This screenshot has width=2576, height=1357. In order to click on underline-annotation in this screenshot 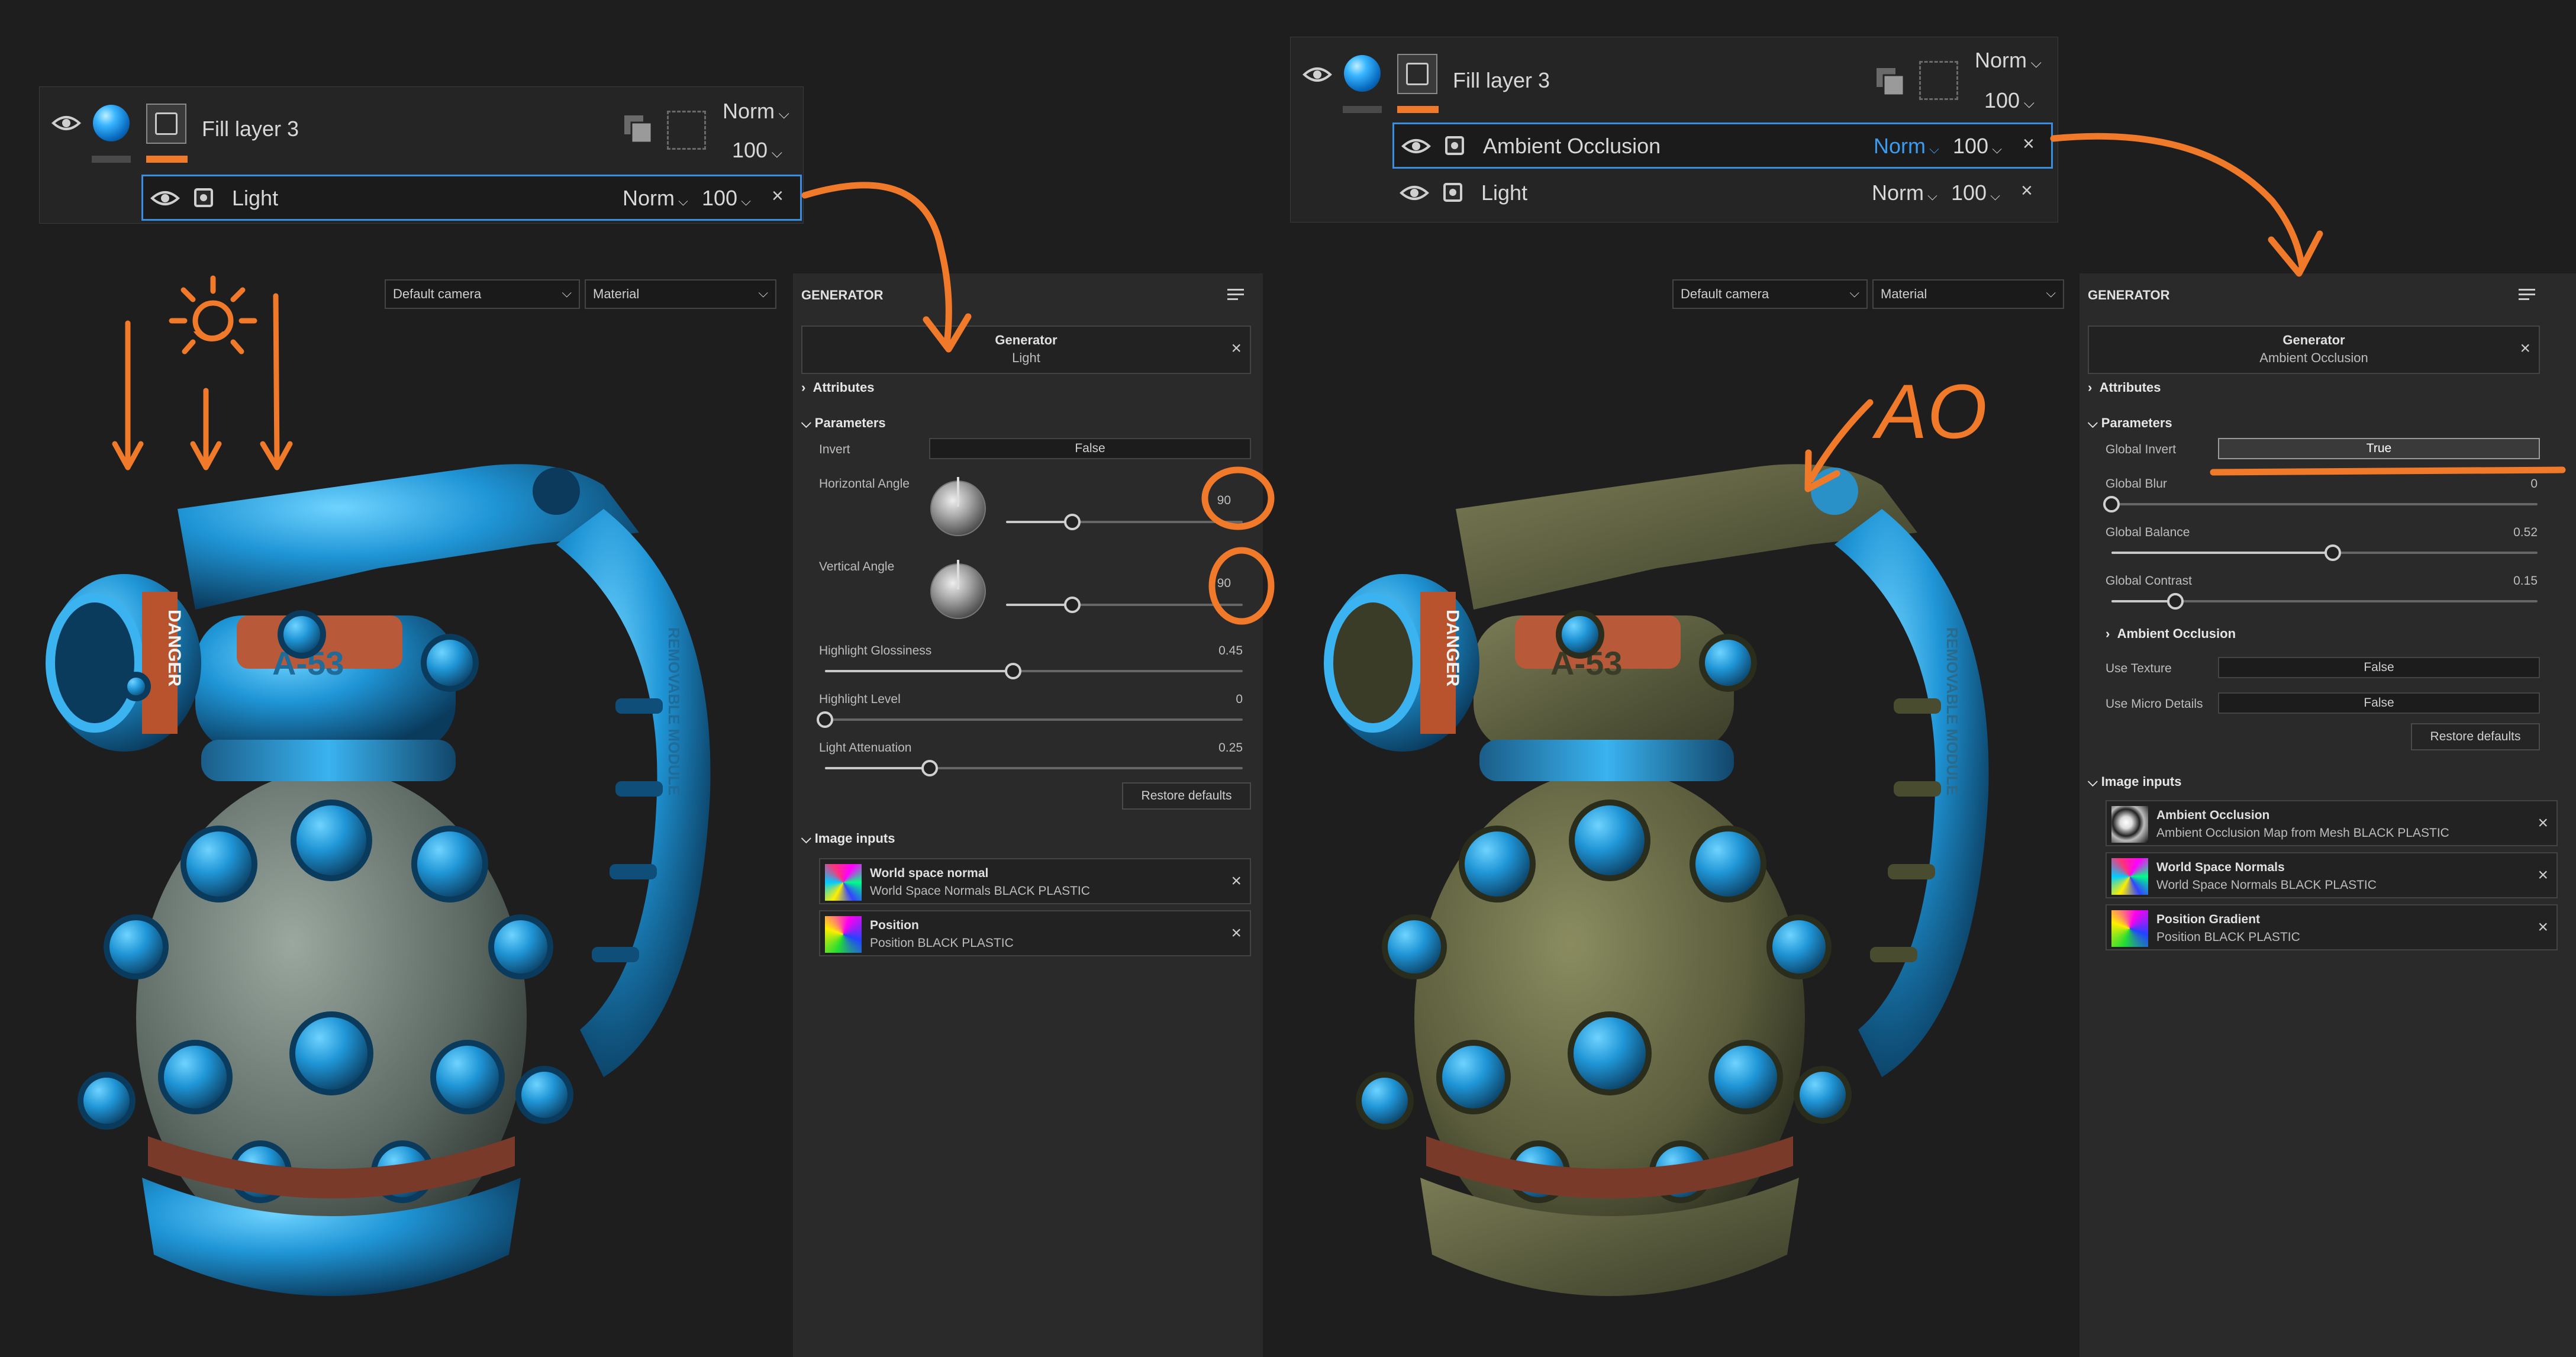, I will do `click(2388, 471)`.